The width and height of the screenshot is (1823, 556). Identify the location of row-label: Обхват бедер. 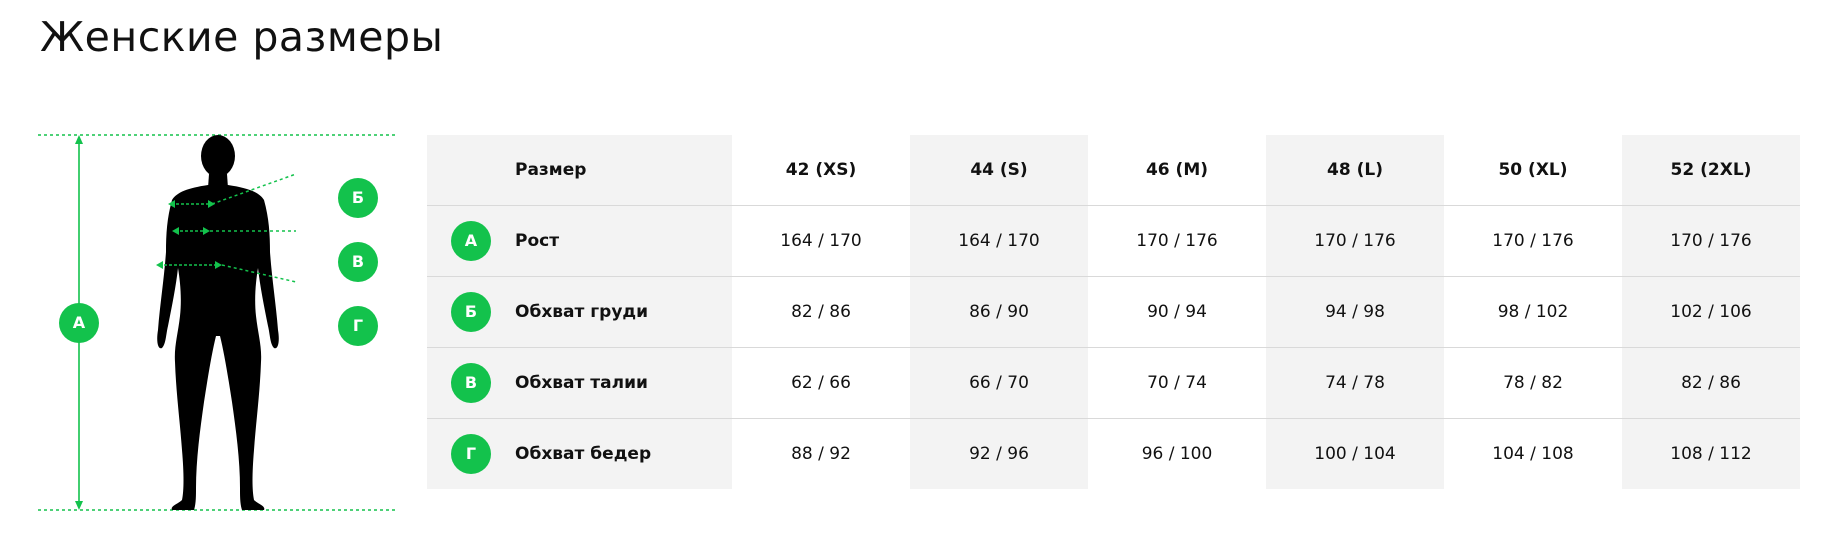
(583, 454).